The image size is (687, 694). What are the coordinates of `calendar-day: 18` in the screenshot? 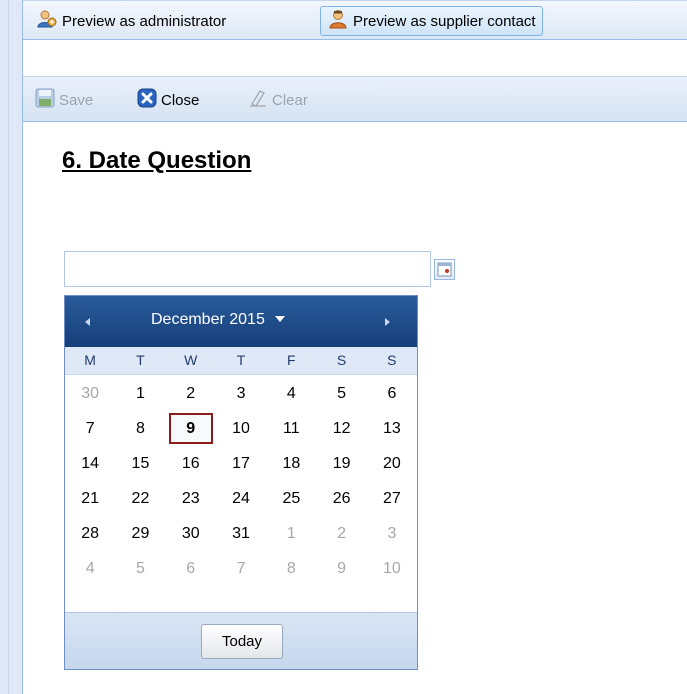 It's located at (291, 463).